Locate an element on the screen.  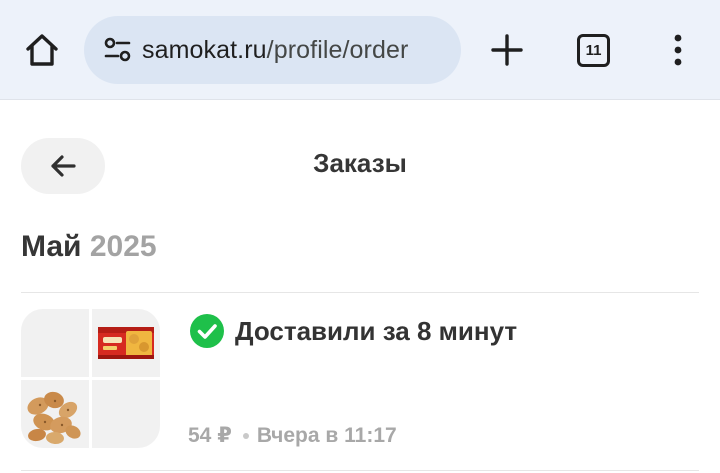
more-menu-icon is located at coordinates (678, 50).